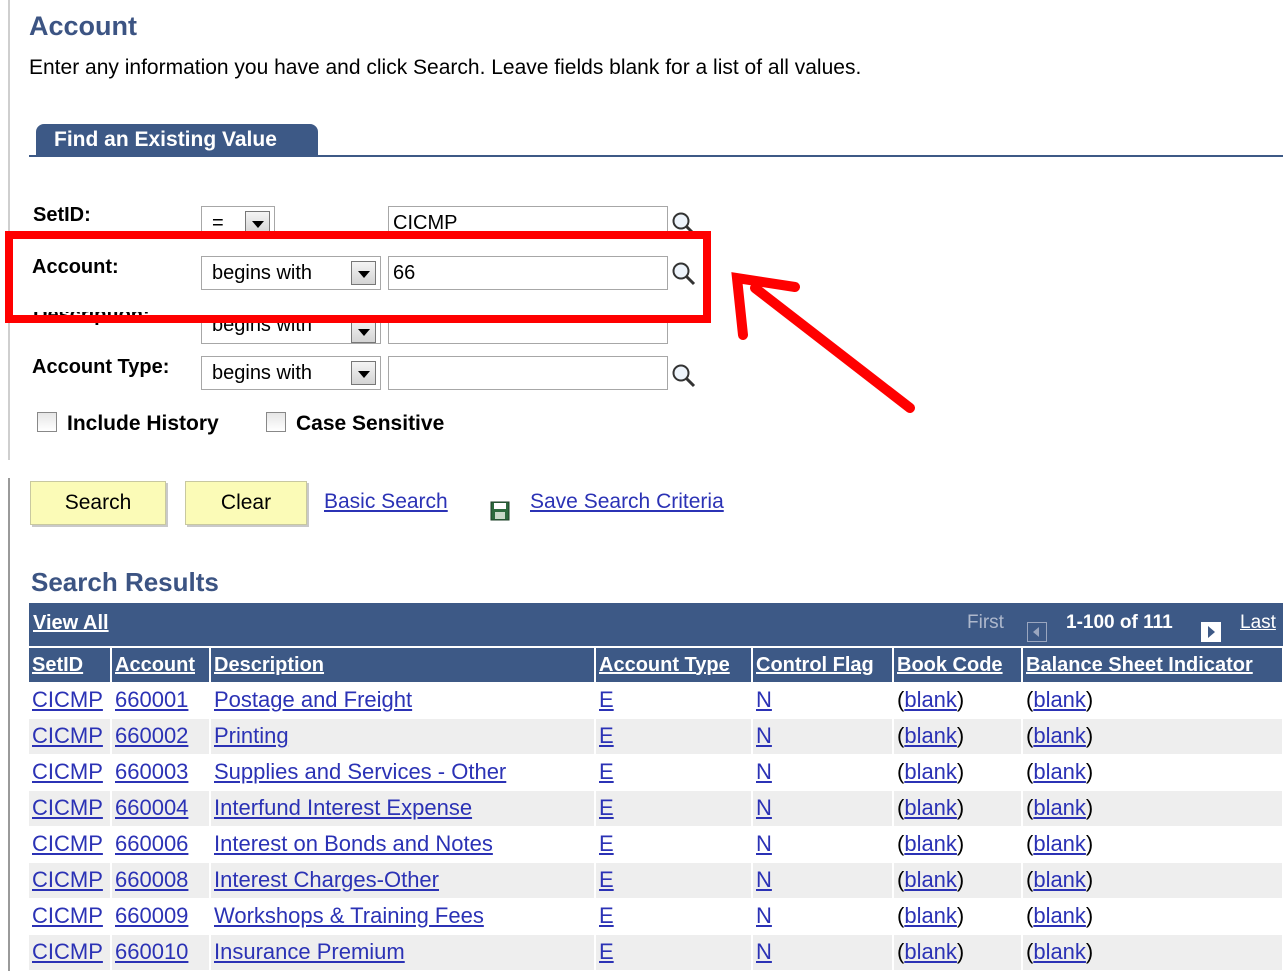  What do you see at coordinates (276, 422) in the screenshot?
I see `case-sensitive-checkbox` at bounding box center [276, 422].